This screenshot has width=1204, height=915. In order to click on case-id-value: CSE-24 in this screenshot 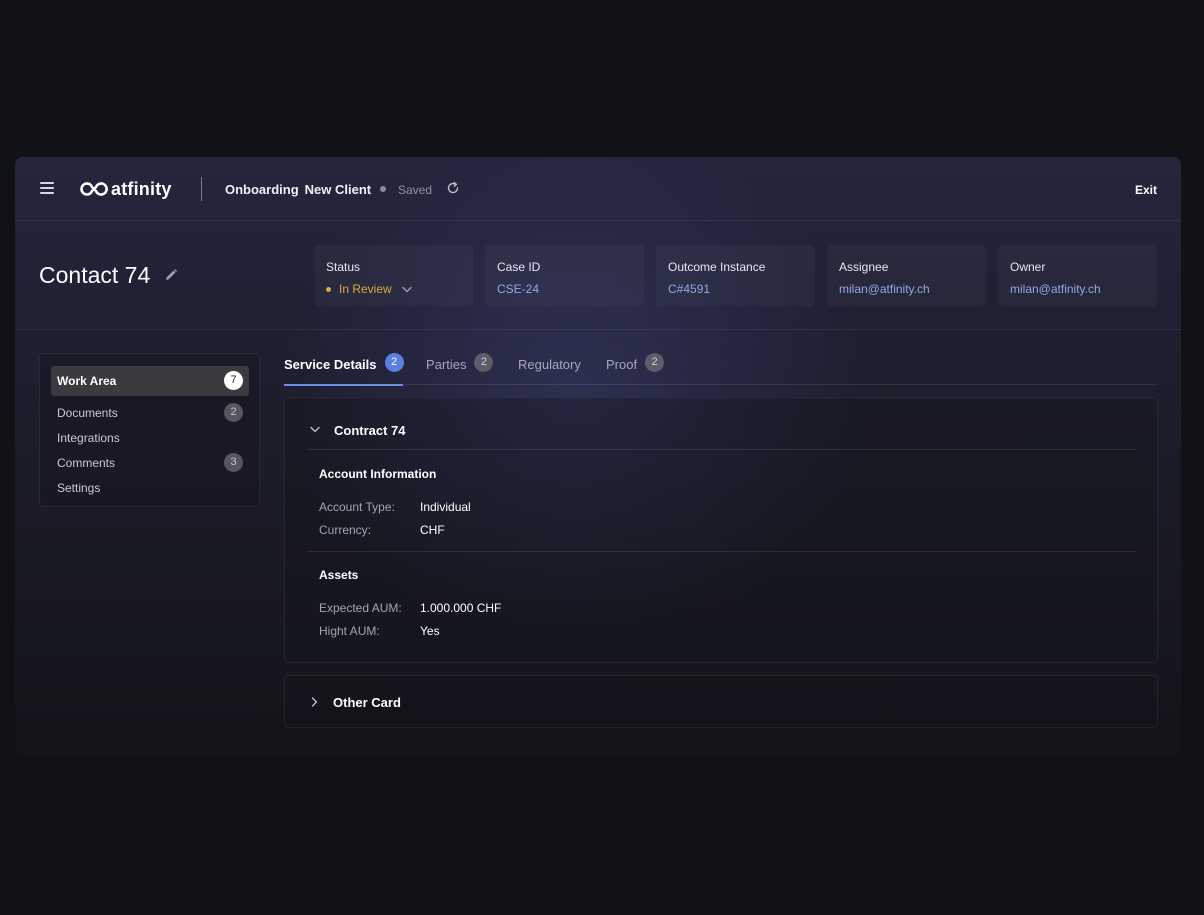, I will do `click(518, 289)`.